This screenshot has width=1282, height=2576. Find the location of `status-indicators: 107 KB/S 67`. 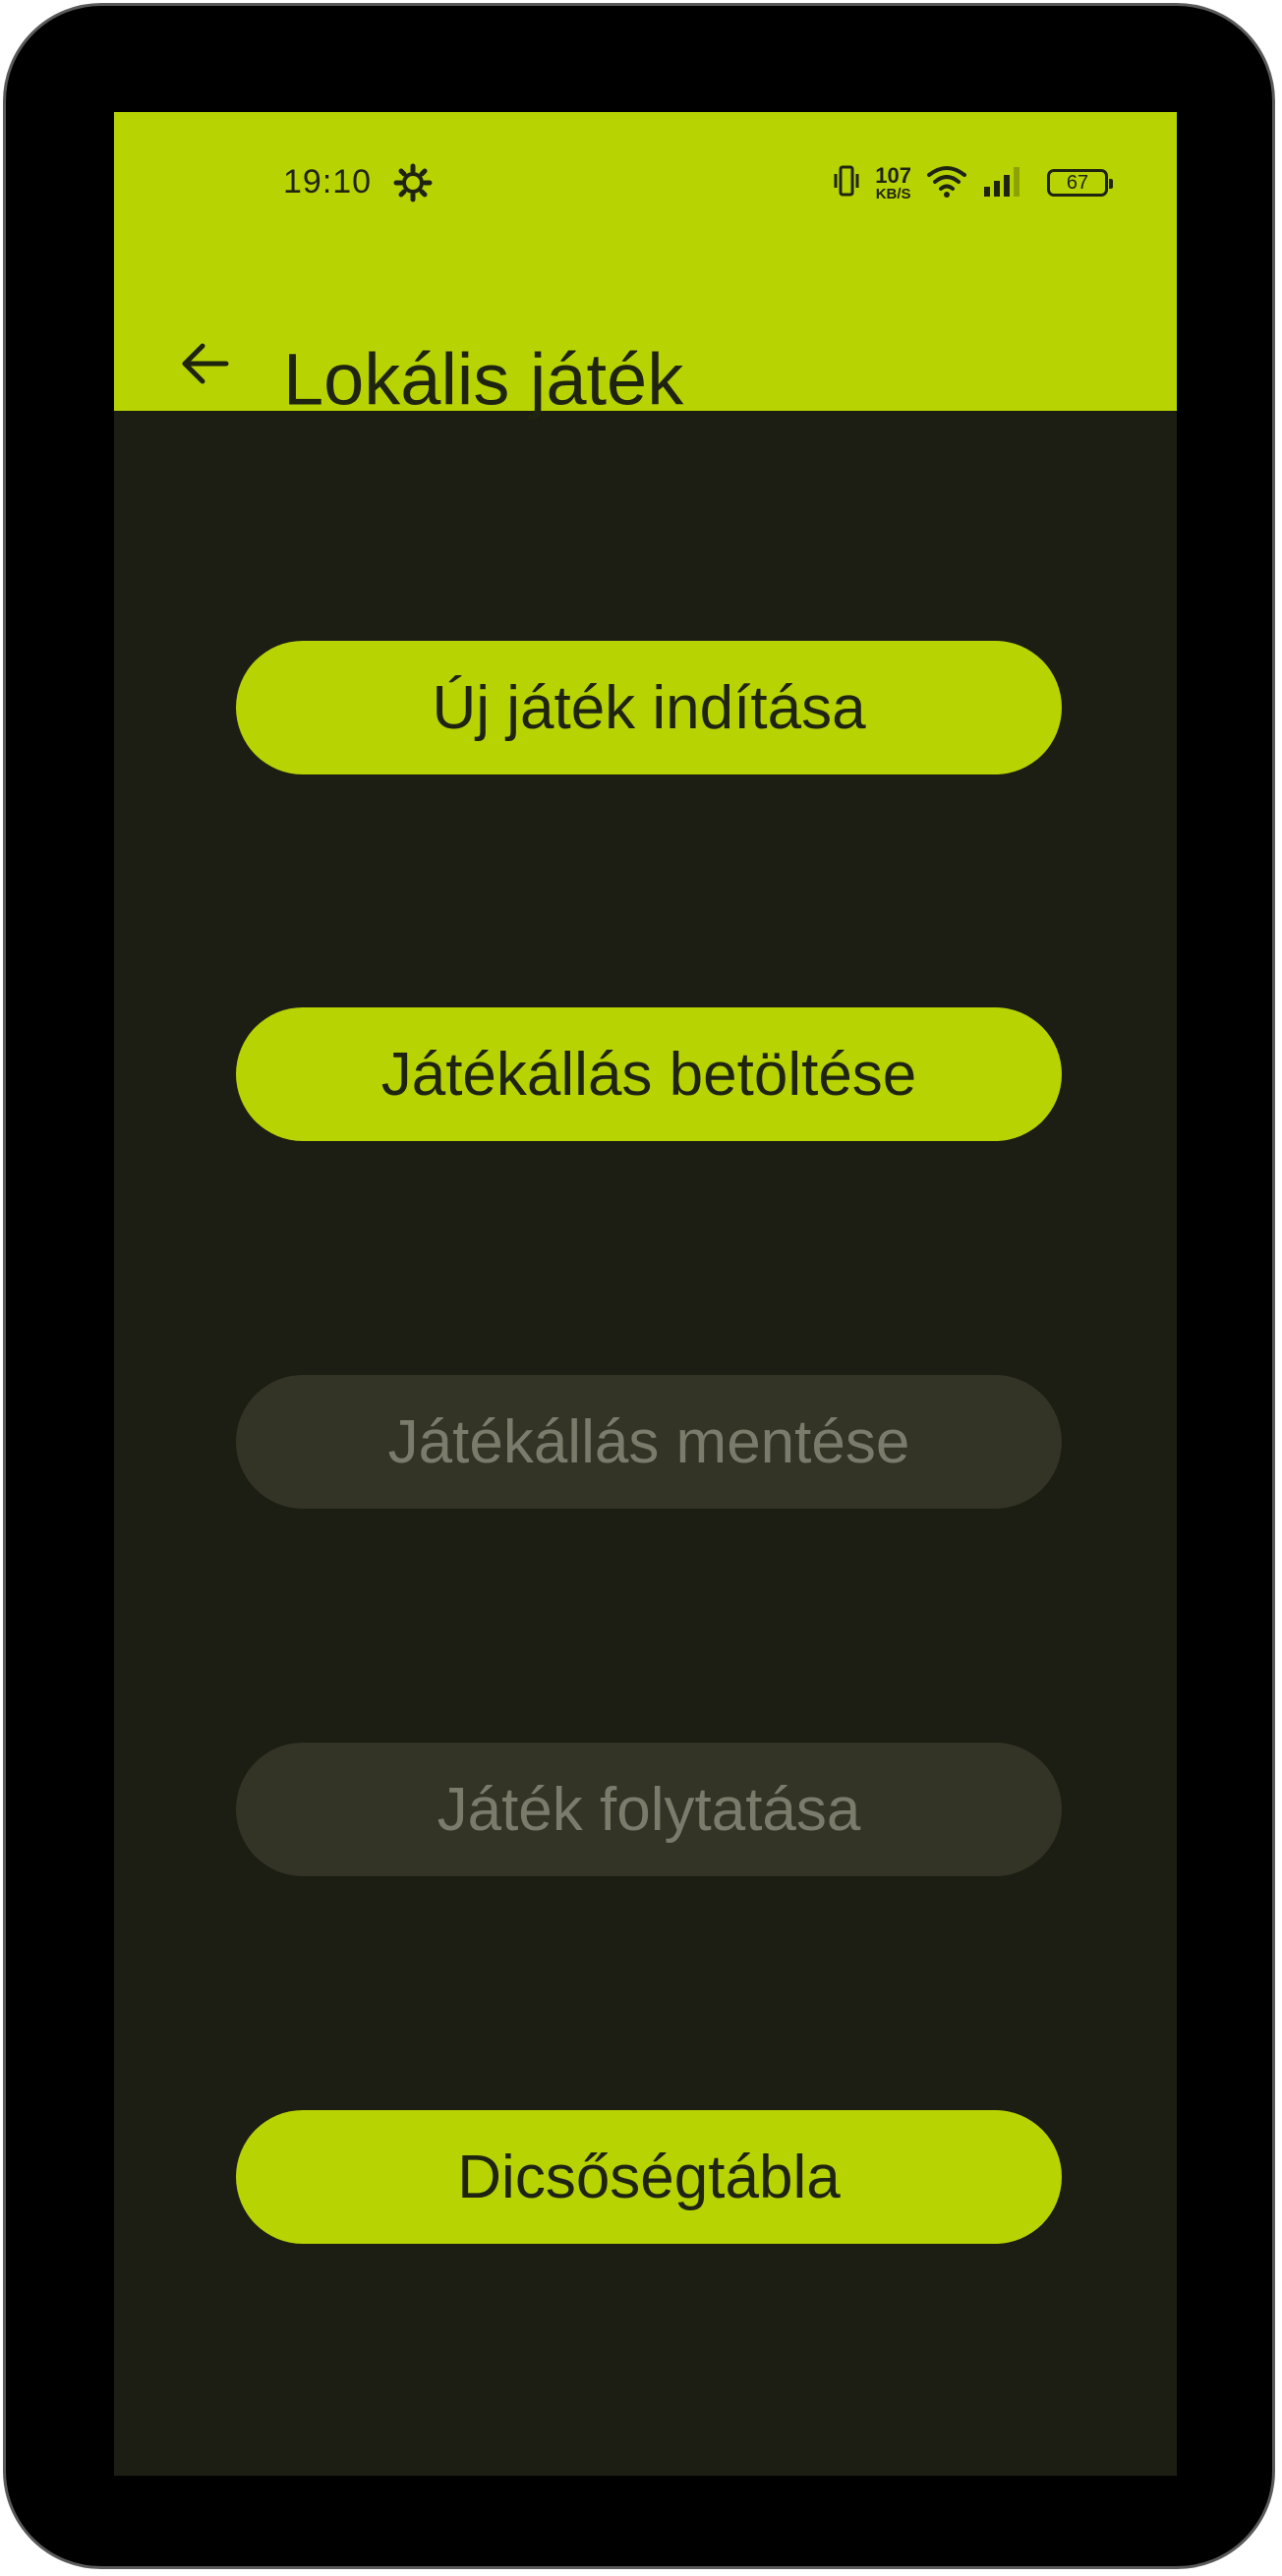

status-indicators: 107 KB/S 67 is located at coordinates (972, 183).